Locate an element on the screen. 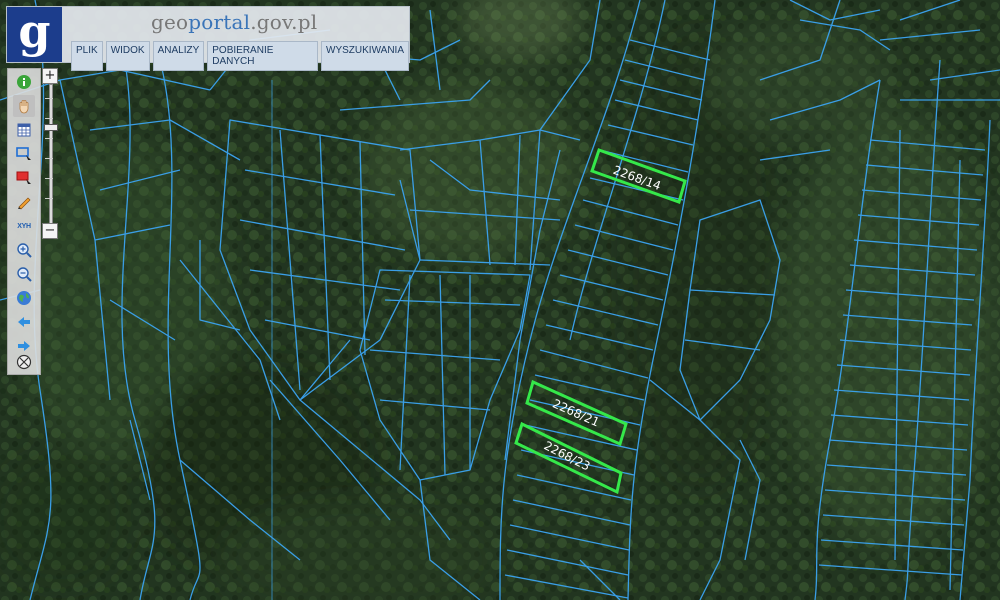 This screenshot has width=1000, height=600. map-toolbar: XYH is located at coordinates (24, 221).